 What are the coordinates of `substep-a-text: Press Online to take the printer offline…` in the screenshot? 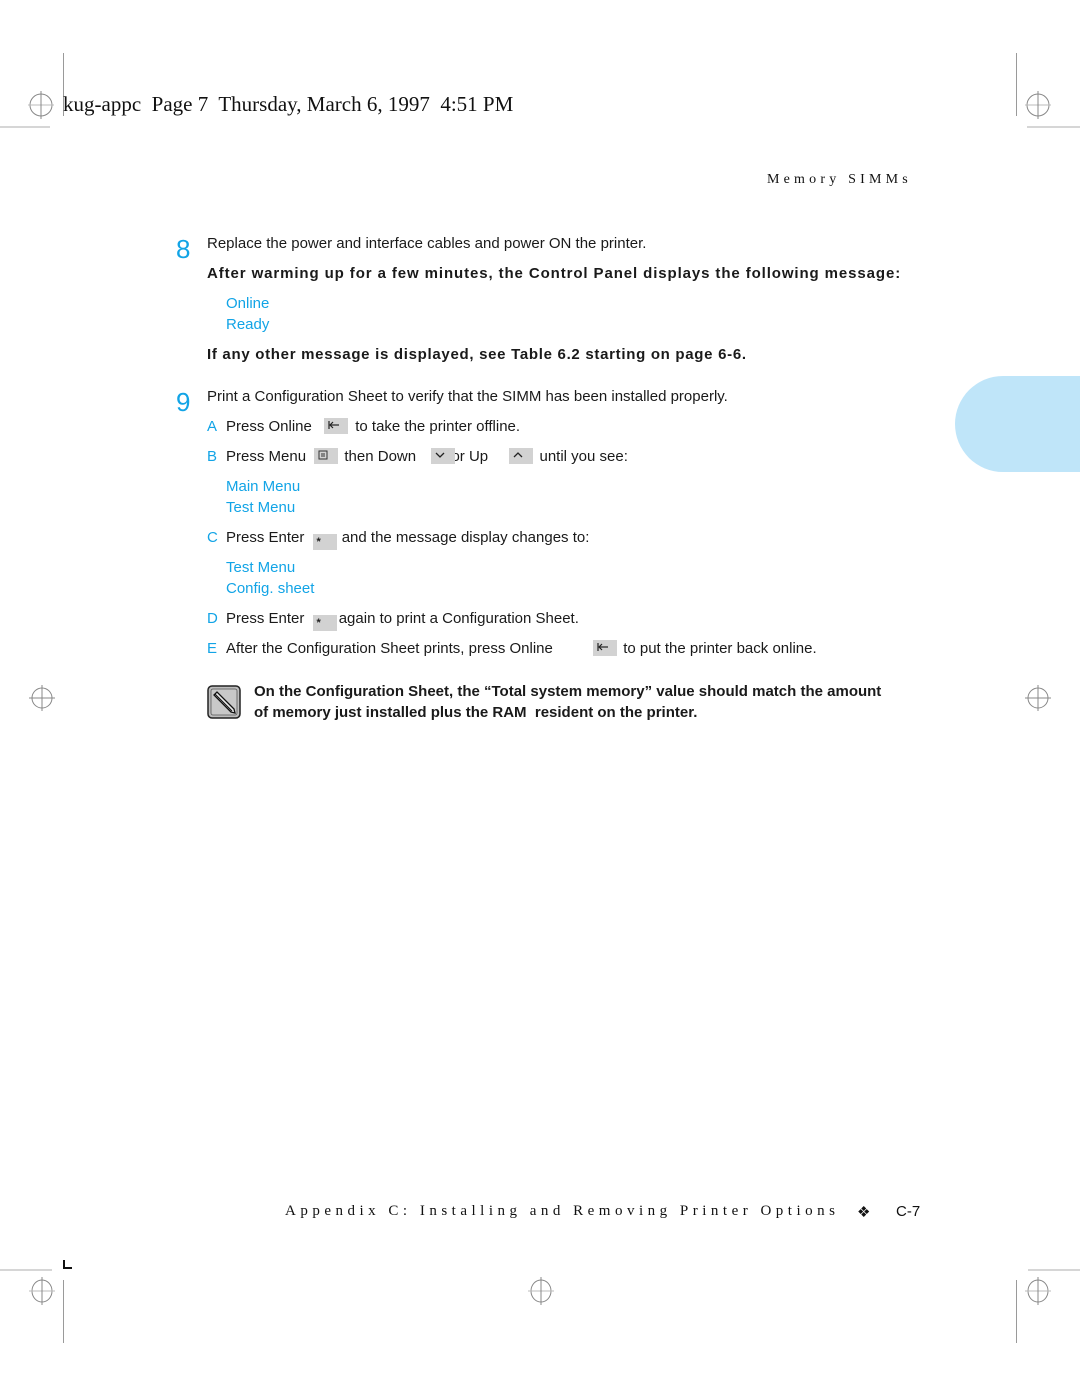 It's located at (373, 426).